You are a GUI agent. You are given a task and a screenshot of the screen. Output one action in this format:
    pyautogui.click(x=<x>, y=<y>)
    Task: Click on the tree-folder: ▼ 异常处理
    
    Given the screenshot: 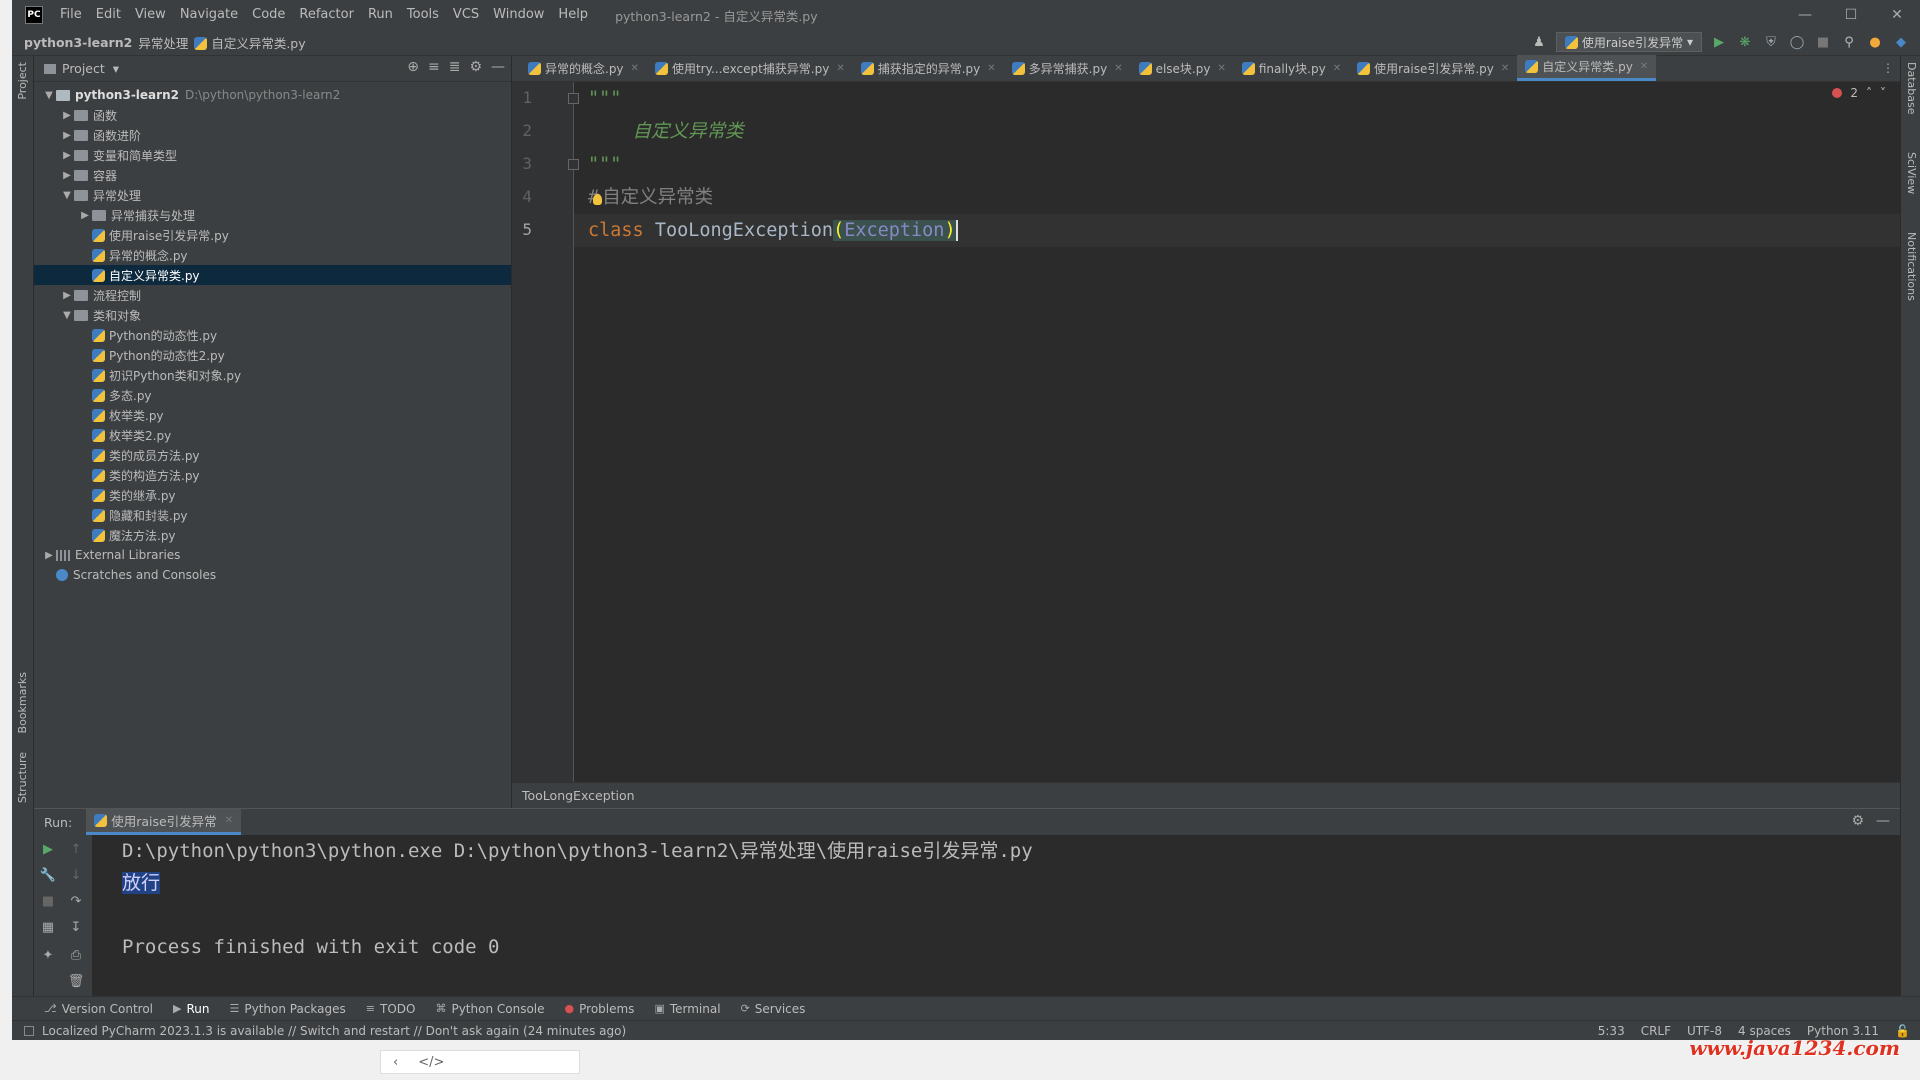 What is the action you would take?
    pyautogui.click(x=272, y=195)
    